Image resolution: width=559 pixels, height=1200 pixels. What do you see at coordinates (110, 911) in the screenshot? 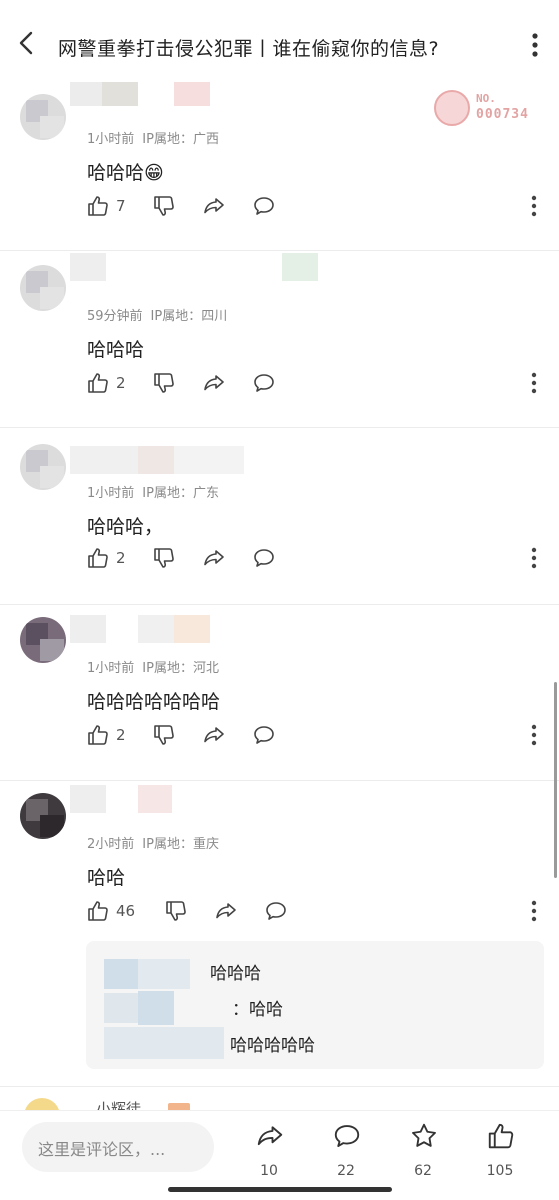
I see `like-button: 46` at bounding box center [110, 911].